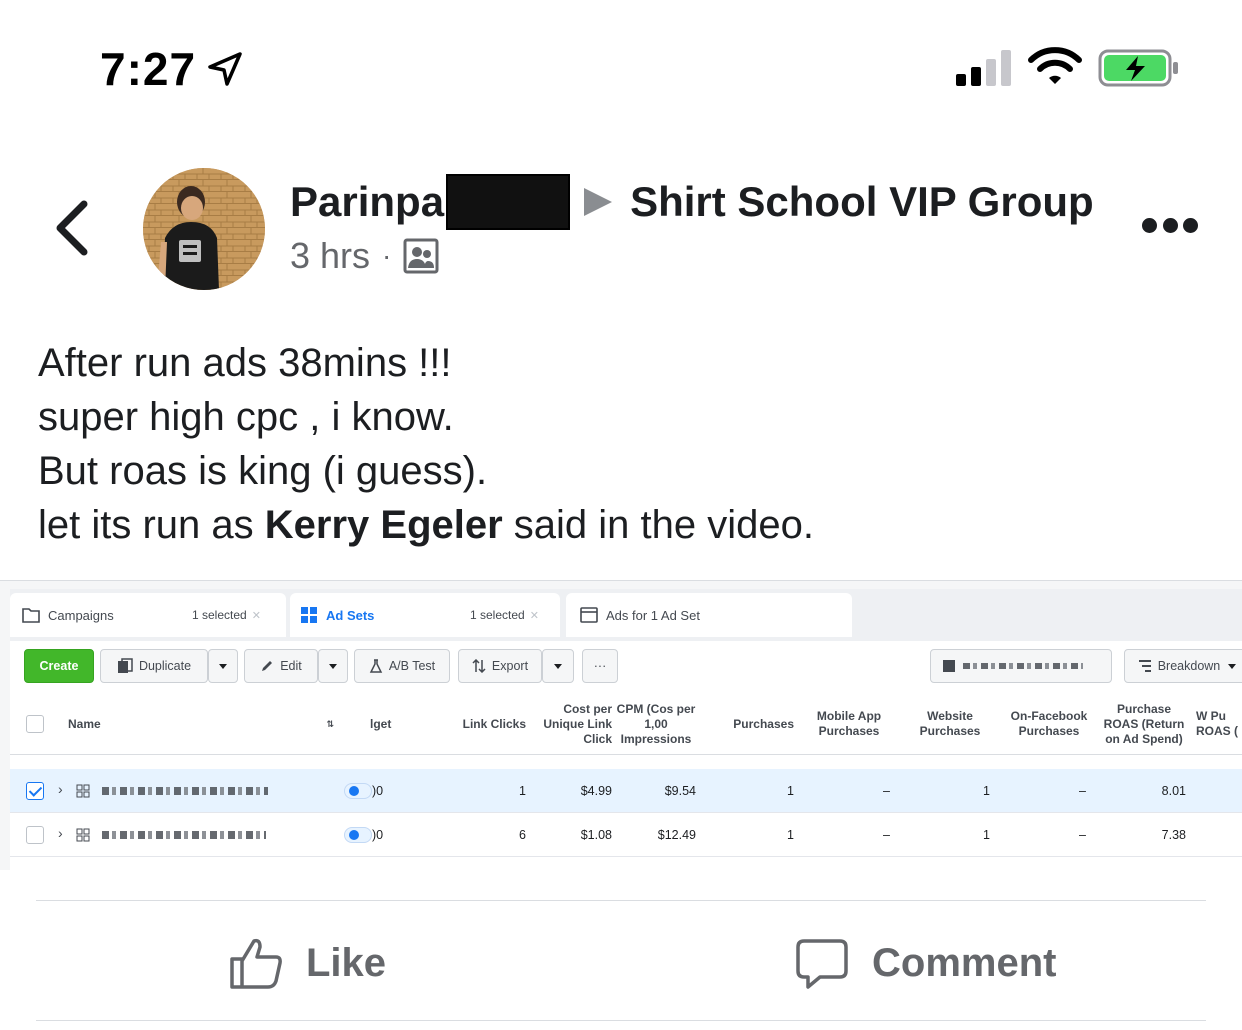 The width and height of the screenshot is (1242, 1030). I want to click on post-text-line: After run ads 38mins !!!, so click(245, 363).